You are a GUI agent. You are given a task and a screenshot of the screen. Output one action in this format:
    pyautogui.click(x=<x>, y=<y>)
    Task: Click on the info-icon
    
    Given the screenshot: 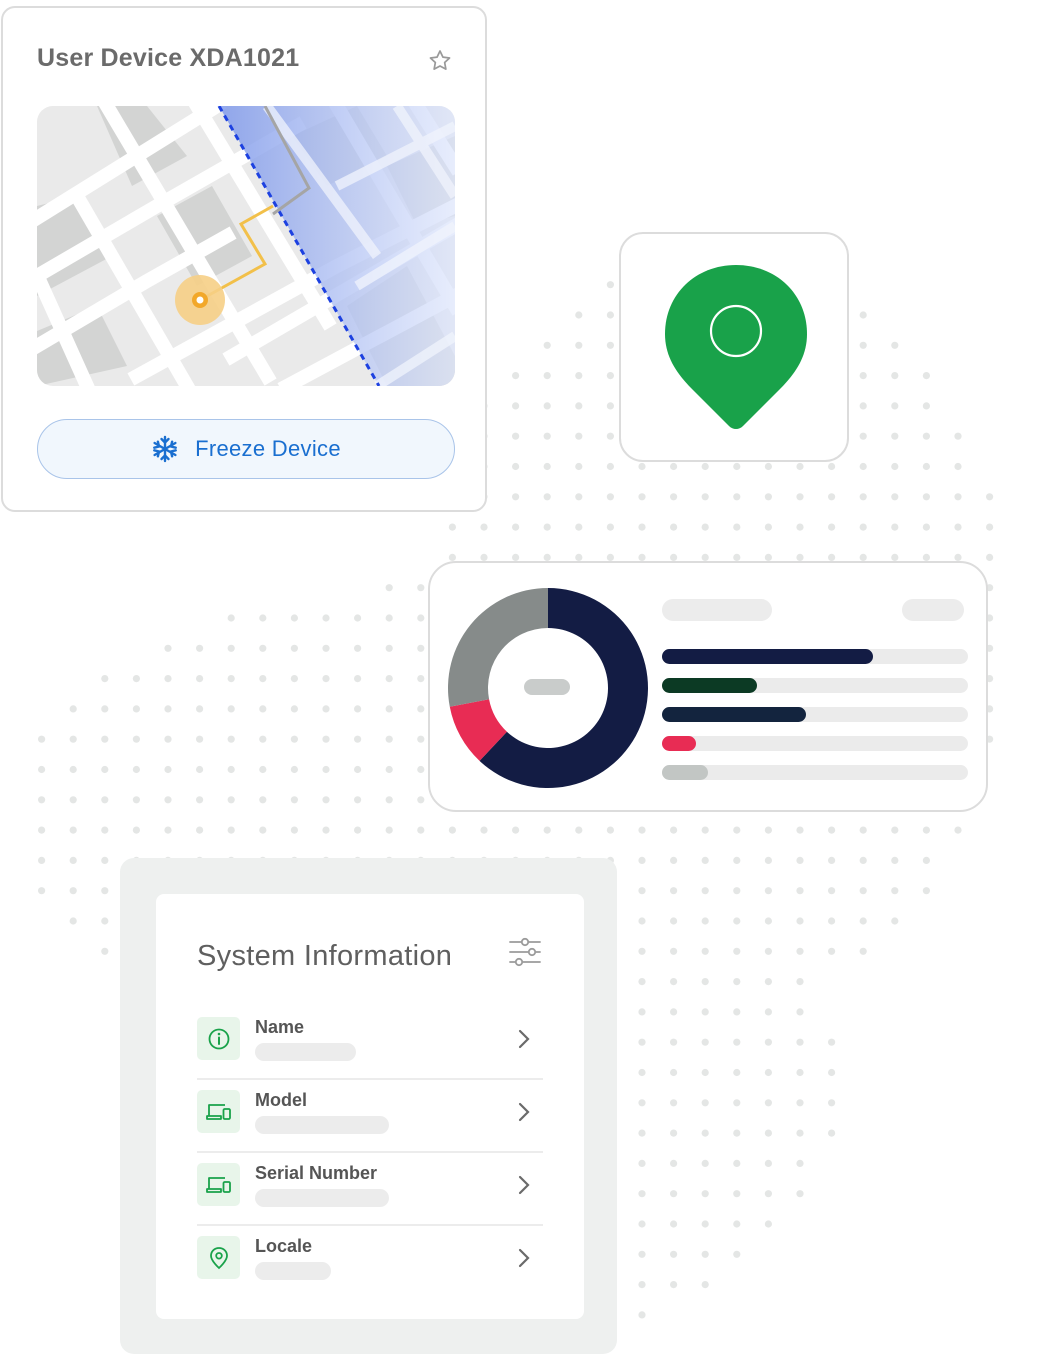 What is the action you would take?
    pyautogui.click(x=218, y=1038)
    